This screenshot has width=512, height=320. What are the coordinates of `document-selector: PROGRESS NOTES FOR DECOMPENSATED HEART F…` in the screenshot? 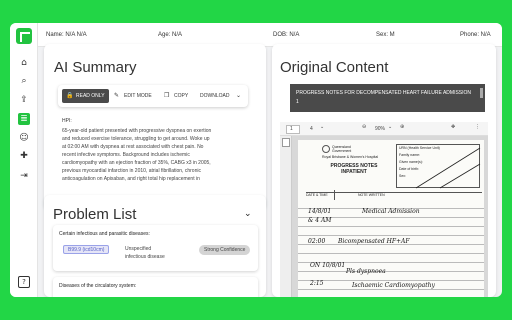 It's located at (387, 98).